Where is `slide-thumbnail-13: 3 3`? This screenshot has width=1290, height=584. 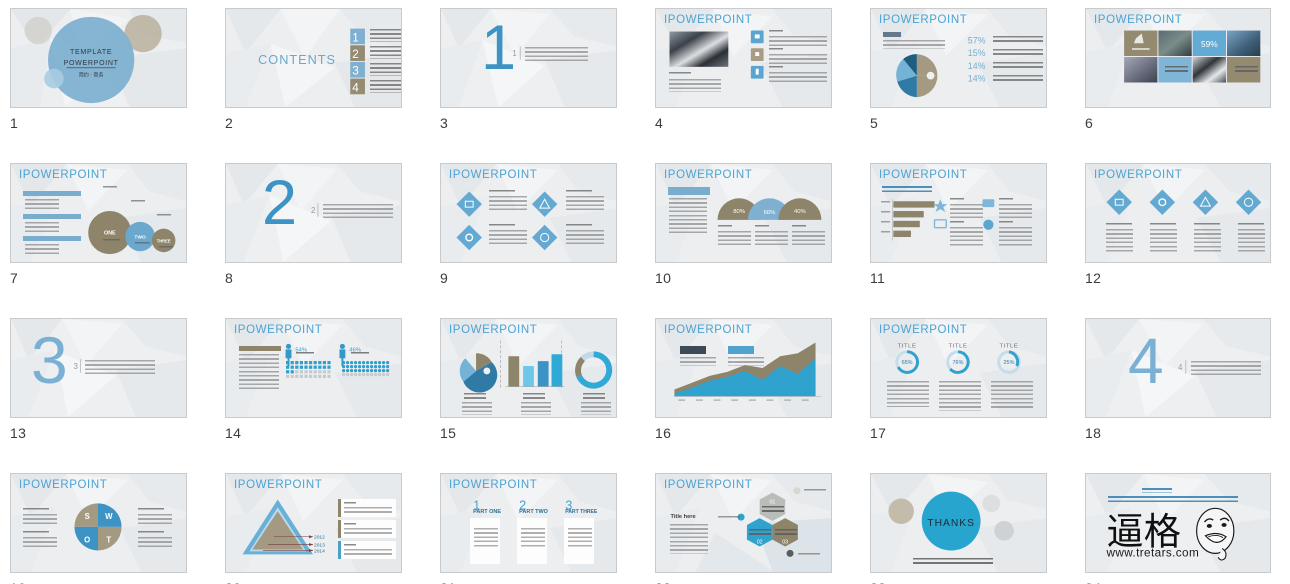
slide-thumbnail-13: 3 3 is located at coordinates (98, 368).